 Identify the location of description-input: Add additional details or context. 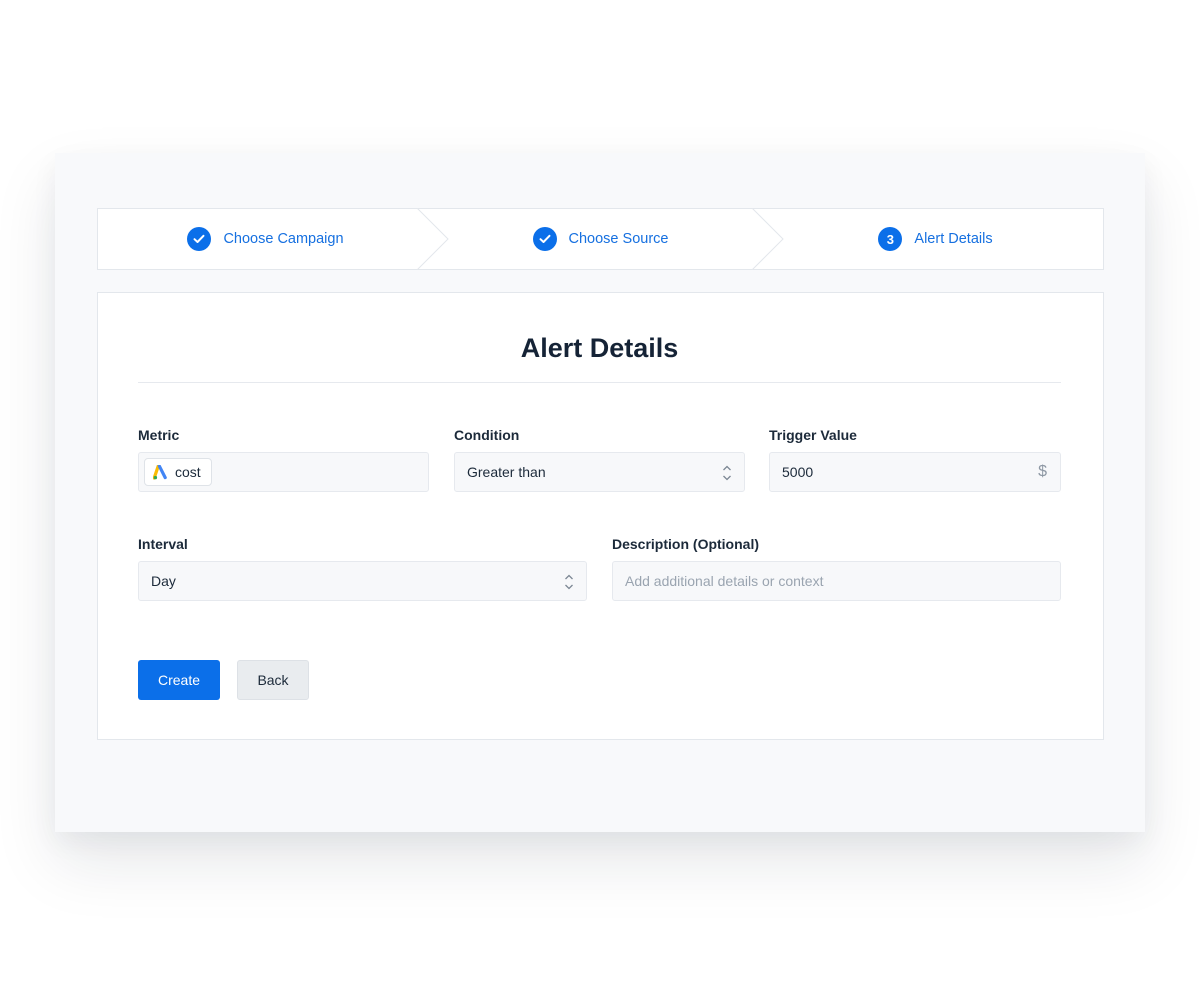
(836, 581).